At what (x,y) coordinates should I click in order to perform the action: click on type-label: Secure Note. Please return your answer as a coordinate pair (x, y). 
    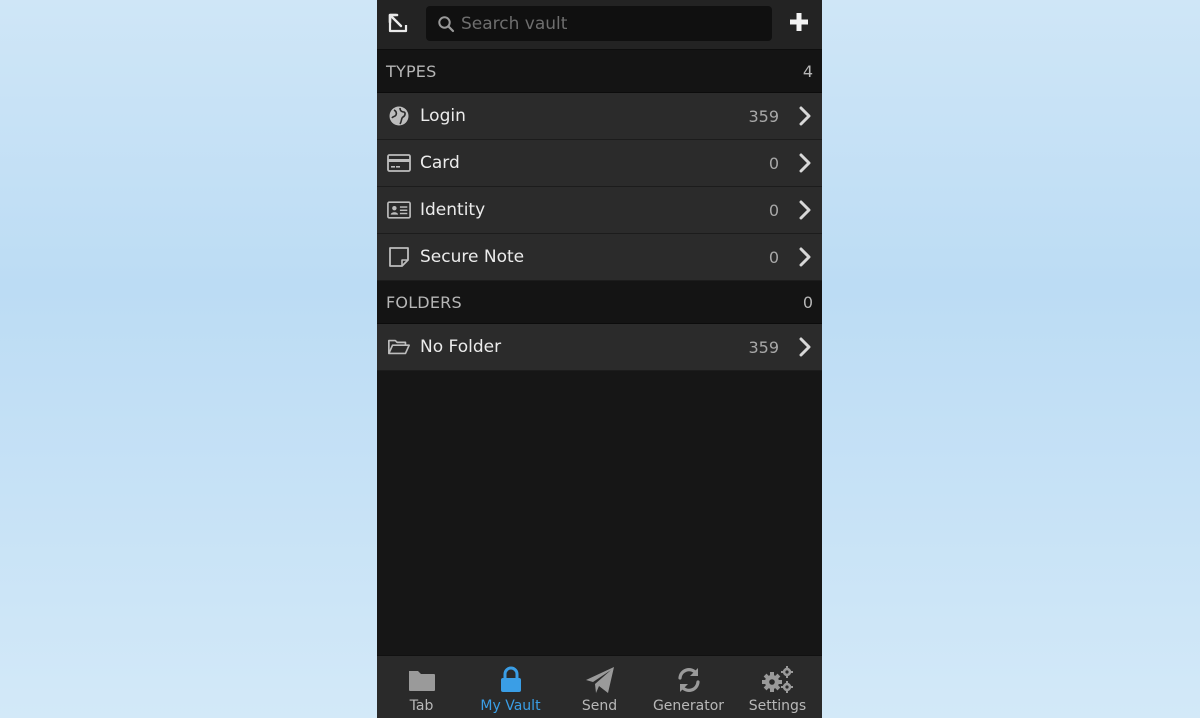
    Looking at the image, I should click on (472, 257).